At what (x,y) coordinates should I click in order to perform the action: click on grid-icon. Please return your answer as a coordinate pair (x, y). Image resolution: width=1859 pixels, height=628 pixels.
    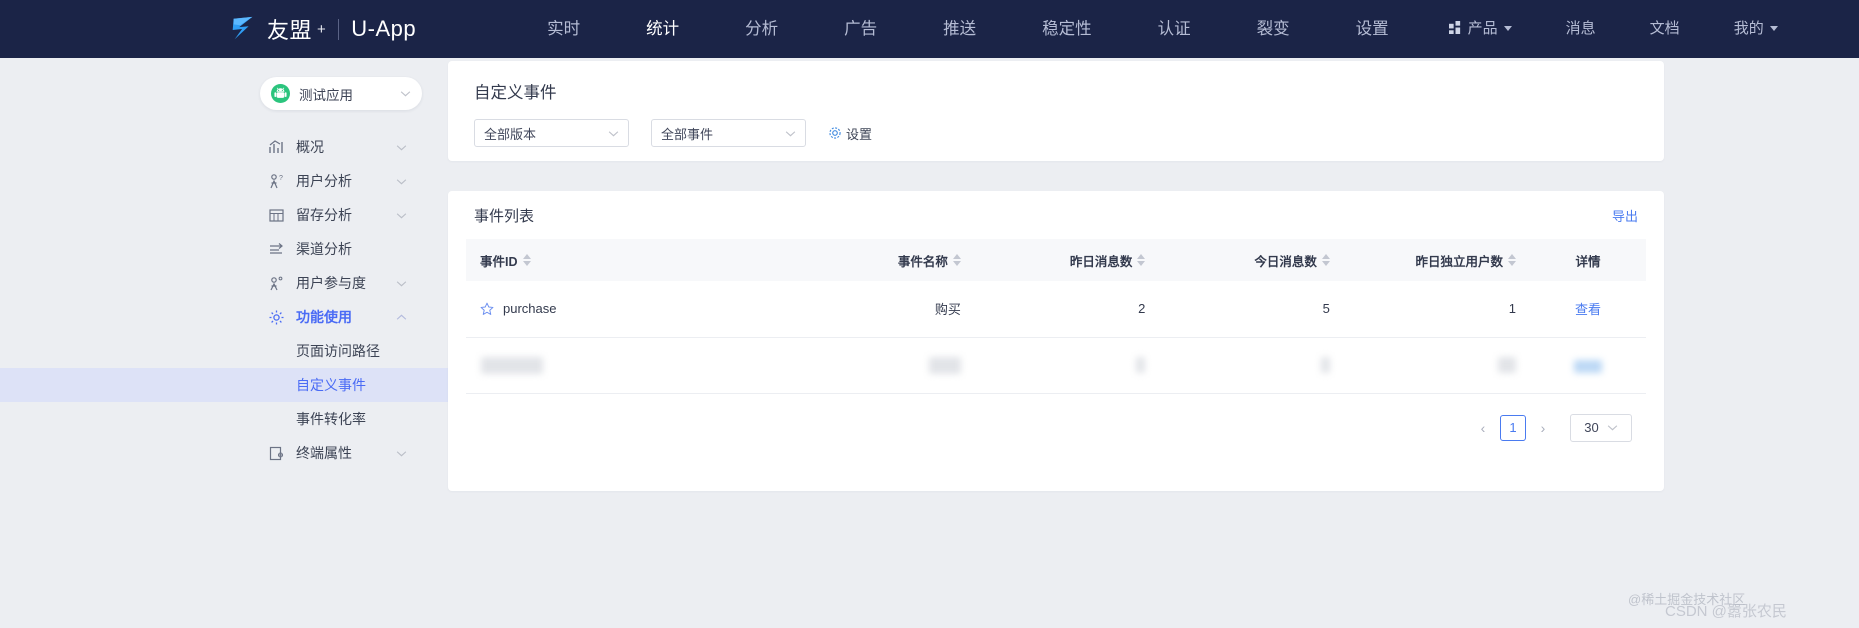
    Looking at the image, I should click on (1454, 27).